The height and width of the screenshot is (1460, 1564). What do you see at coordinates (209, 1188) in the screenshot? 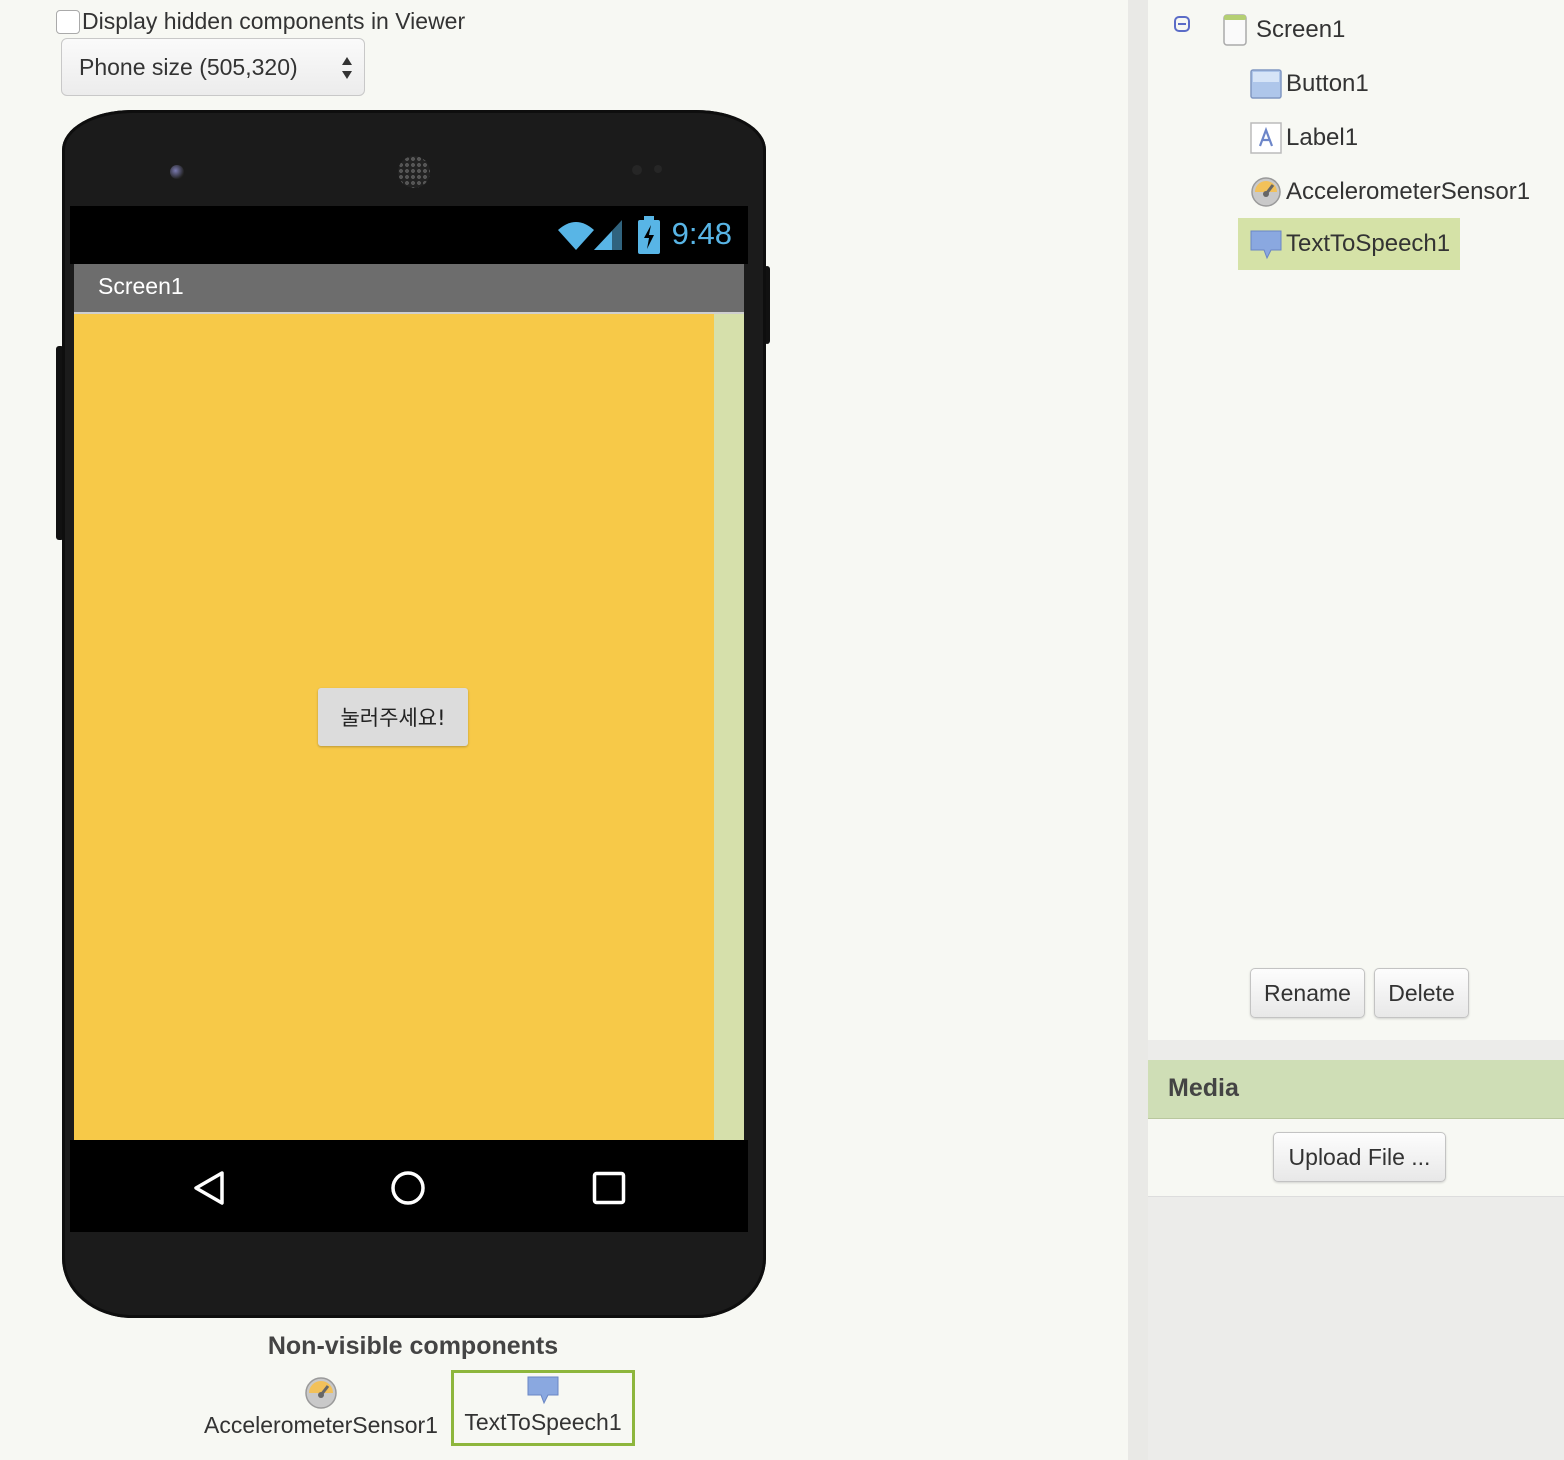
I see `back-icon` at bounding box center [209, 1188].